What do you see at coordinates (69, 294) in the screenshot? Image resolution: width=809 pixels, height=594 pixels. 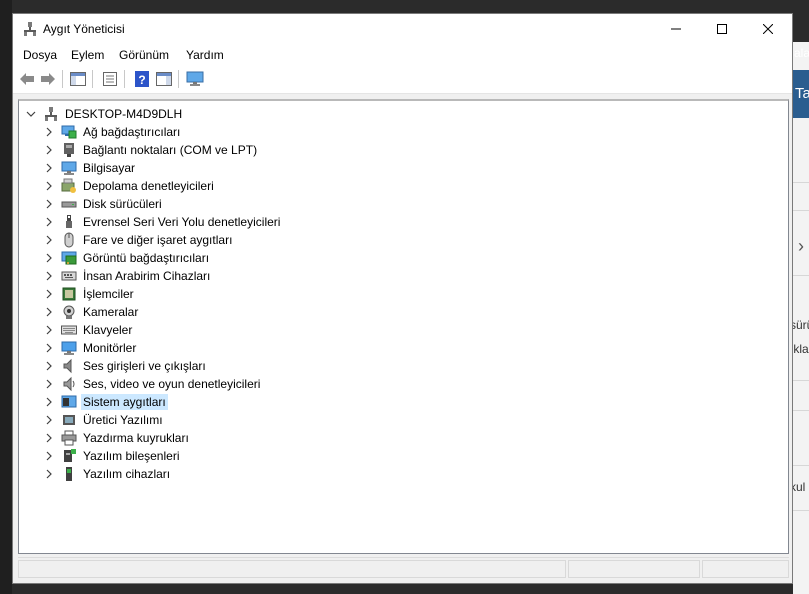 I see `processor-icon` at bounding box center [69, 294].